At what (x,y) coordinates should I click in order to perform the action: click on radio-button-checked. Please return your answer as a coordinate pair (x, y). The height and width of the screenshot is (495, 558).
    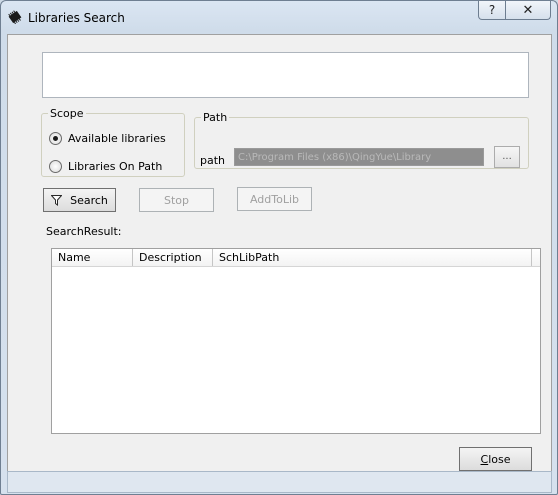
    Looking at the image, I should click on (55, 138).